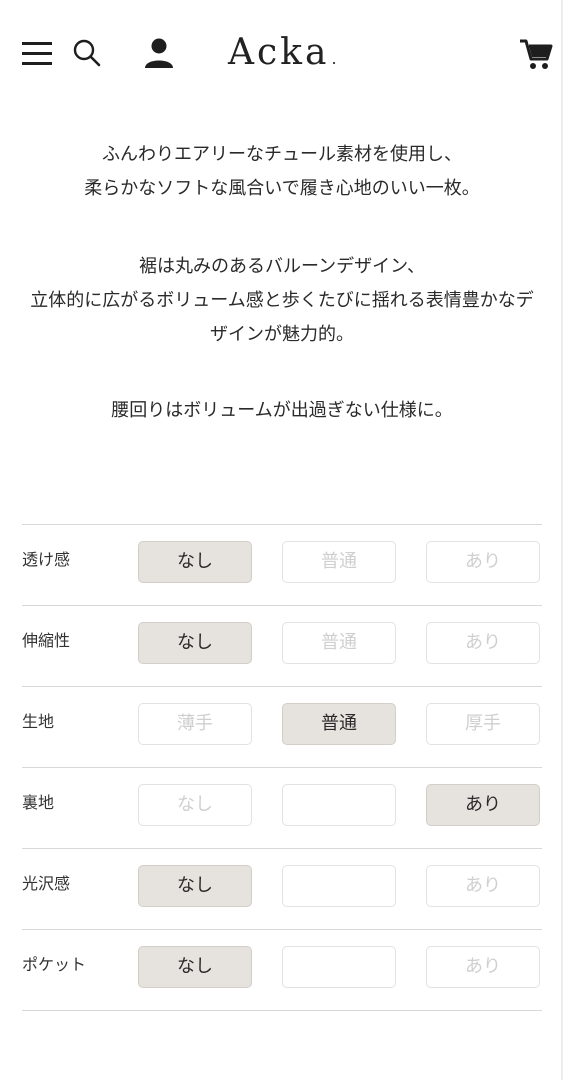 The image size is (563, 1080). Describe the element at coordinates (483, 724) in the screenshot. I see `spec-option: 厚手` at that location.